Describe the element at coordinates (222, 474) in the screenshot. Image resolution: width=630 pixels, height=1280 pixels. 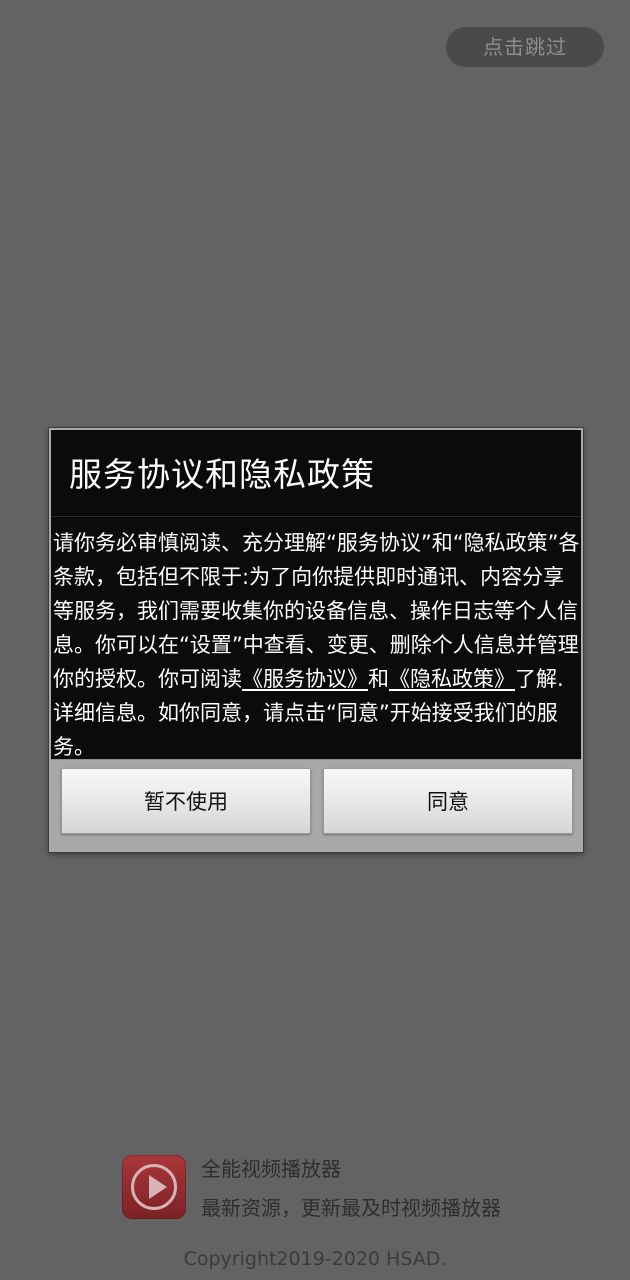
I see `dialog-title: 服务协议和隐私政策` at that location.